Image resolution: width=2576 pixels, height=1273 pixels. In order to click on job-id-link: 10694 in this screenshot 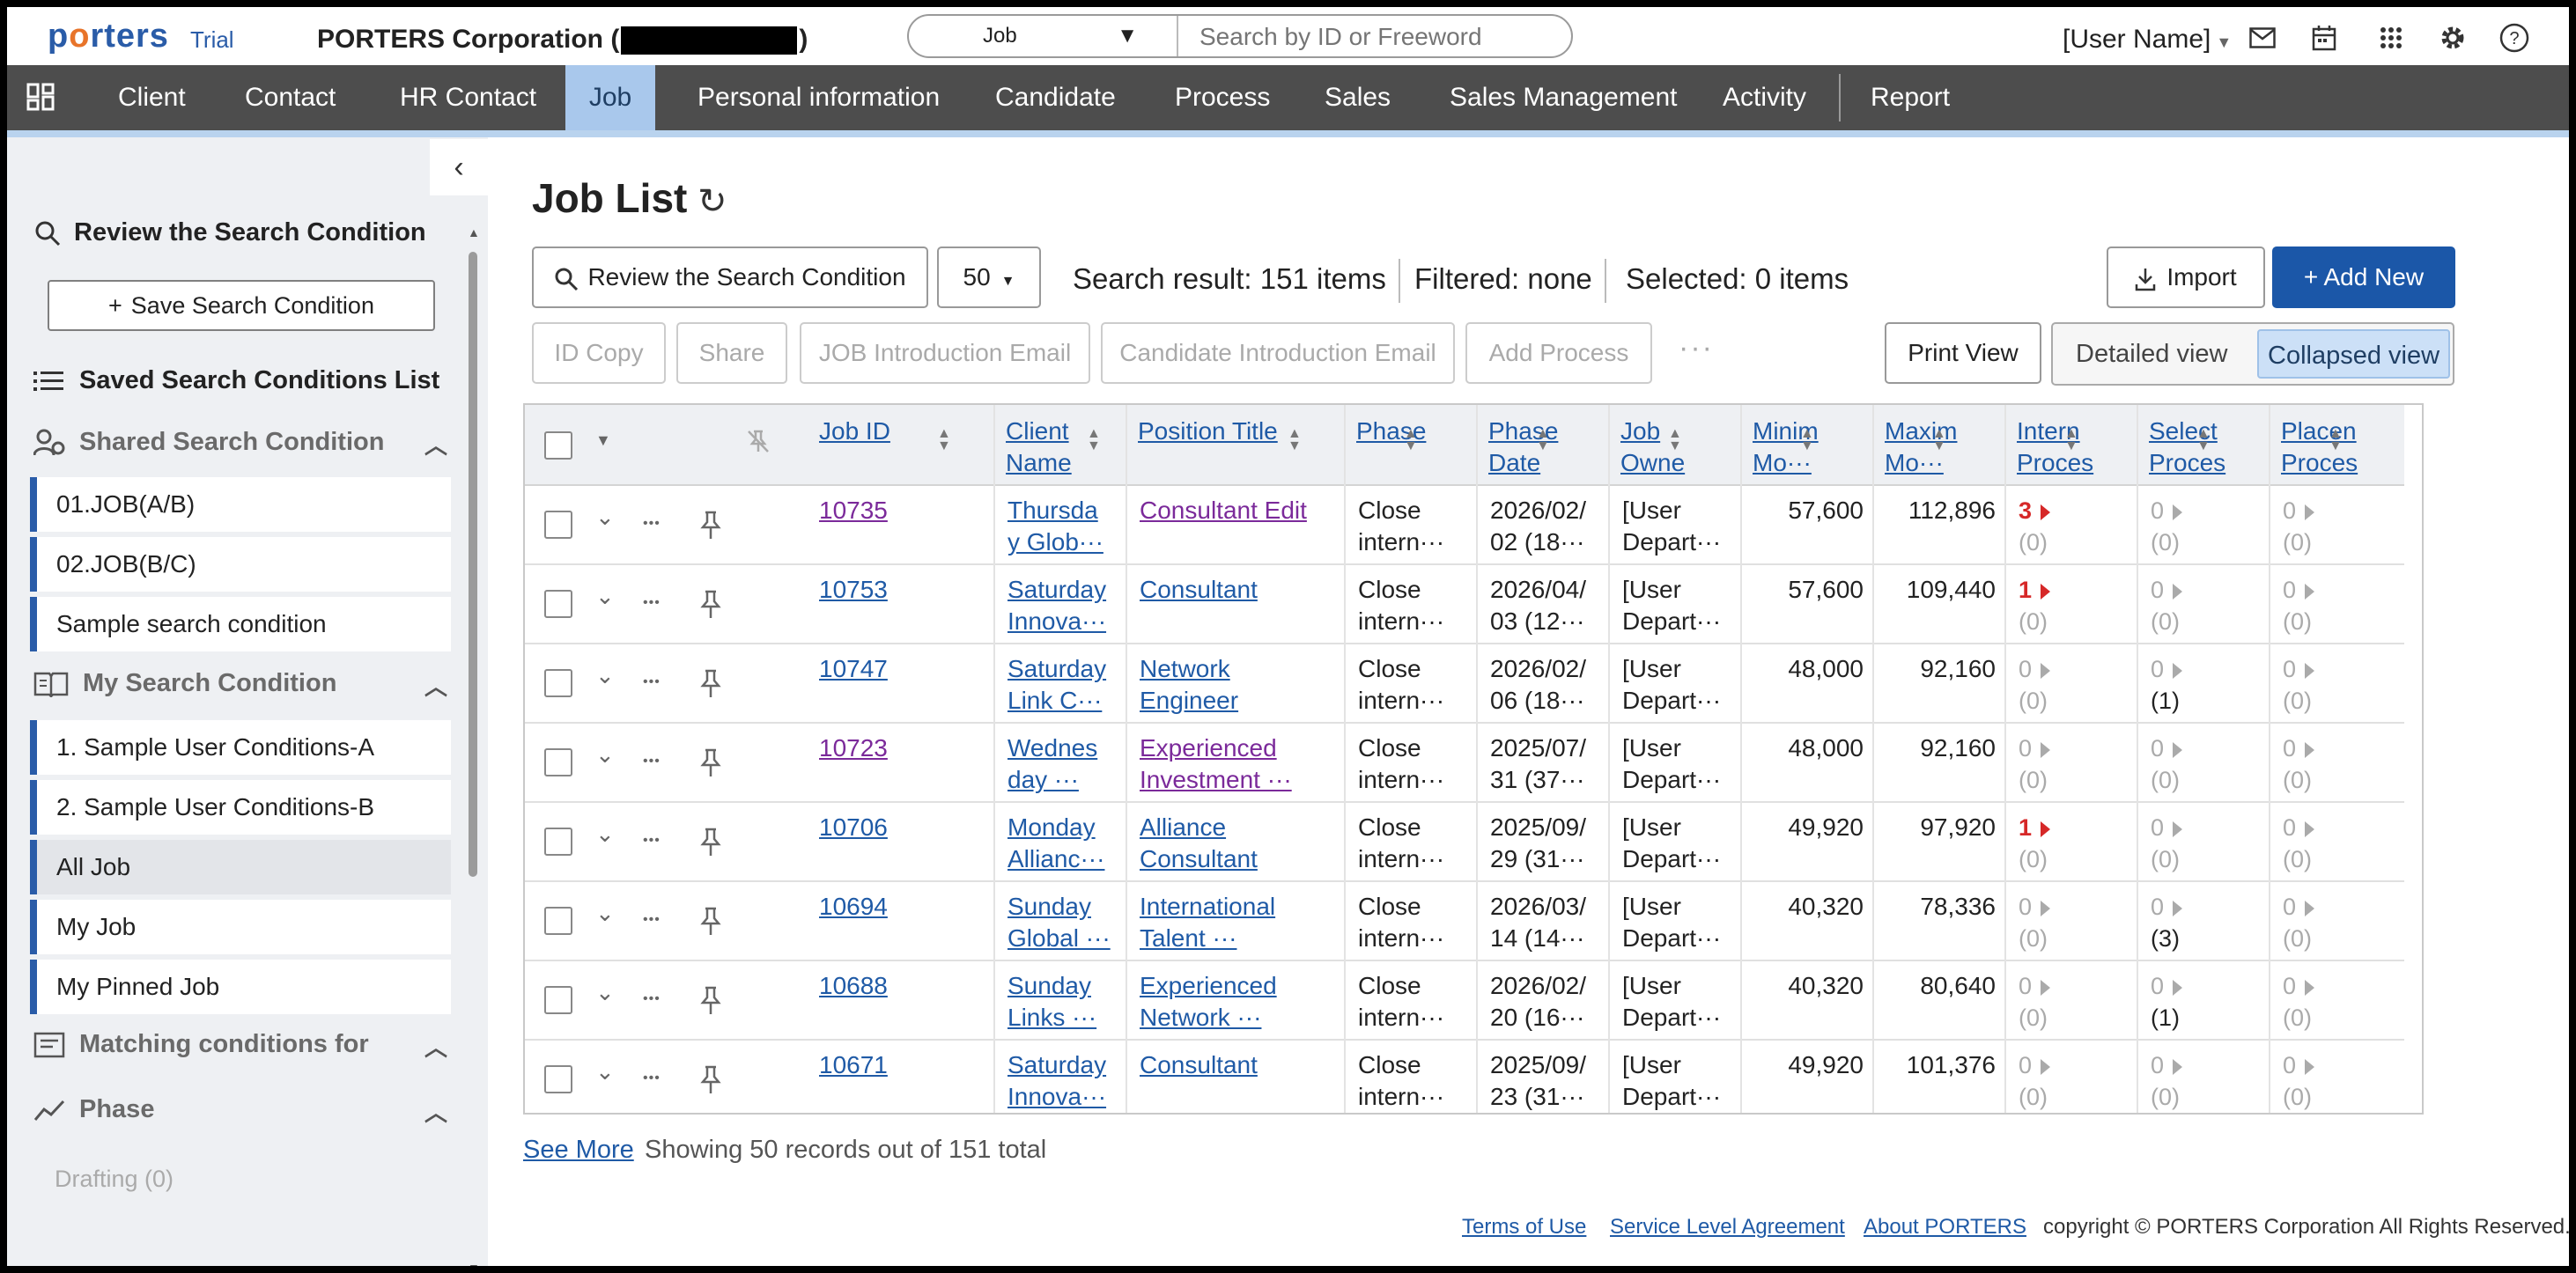, I will do `click(880, 907)`.